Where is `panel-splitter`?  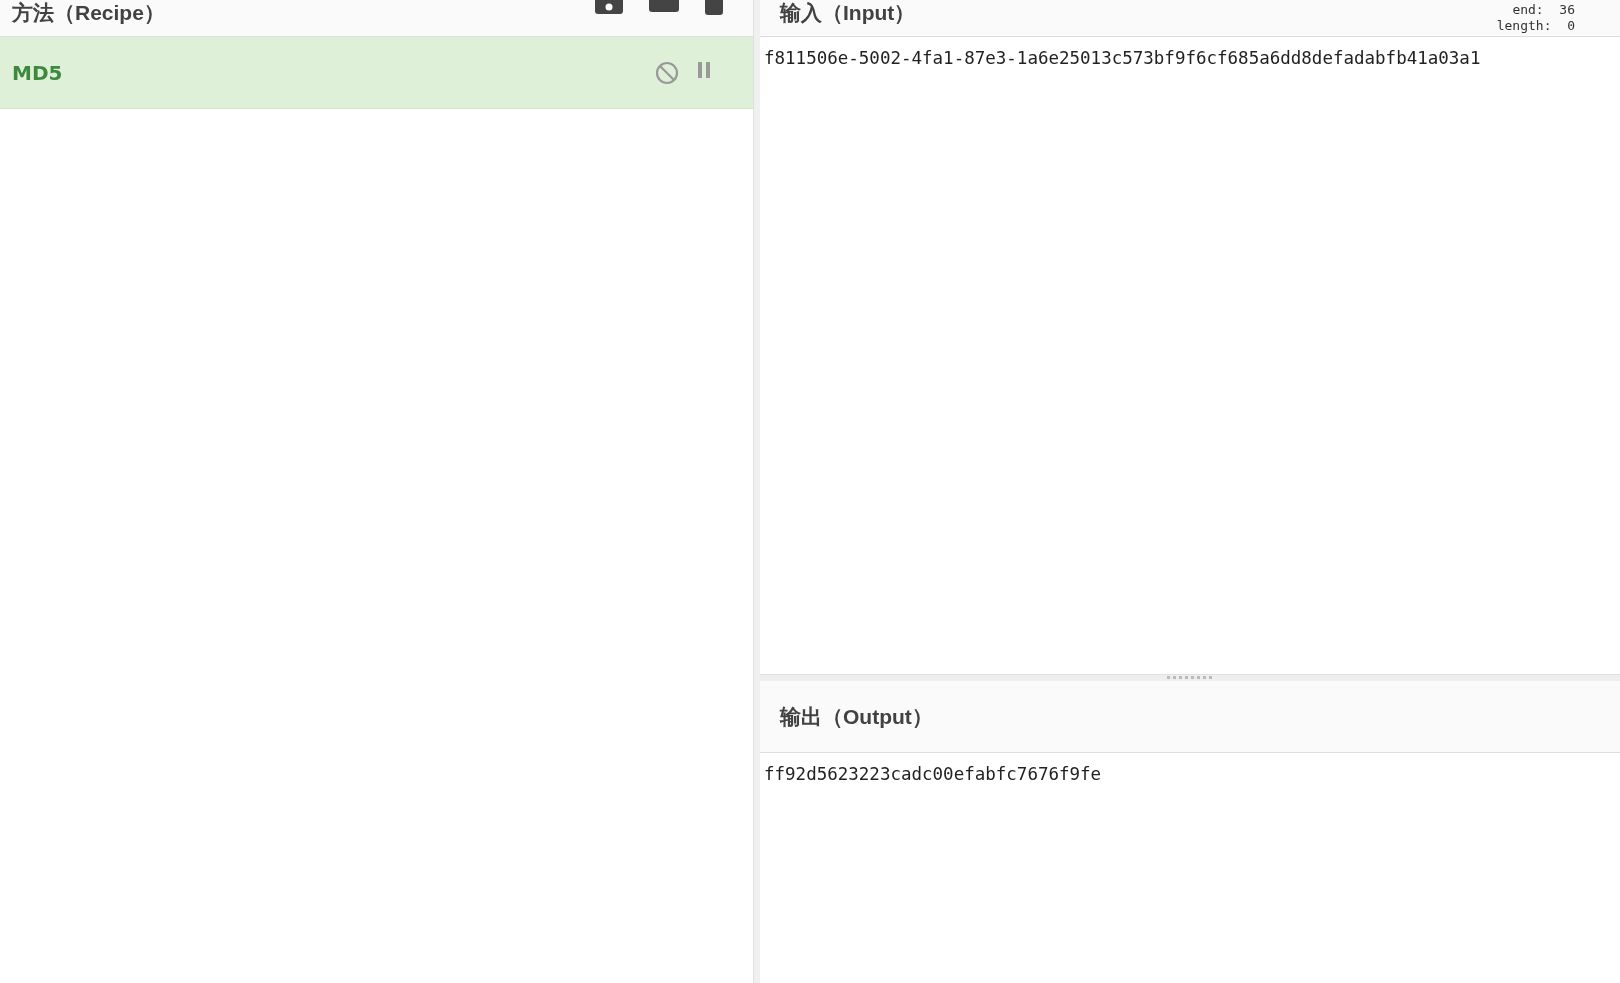 panel-splitter is located at coordinates (756, 491).